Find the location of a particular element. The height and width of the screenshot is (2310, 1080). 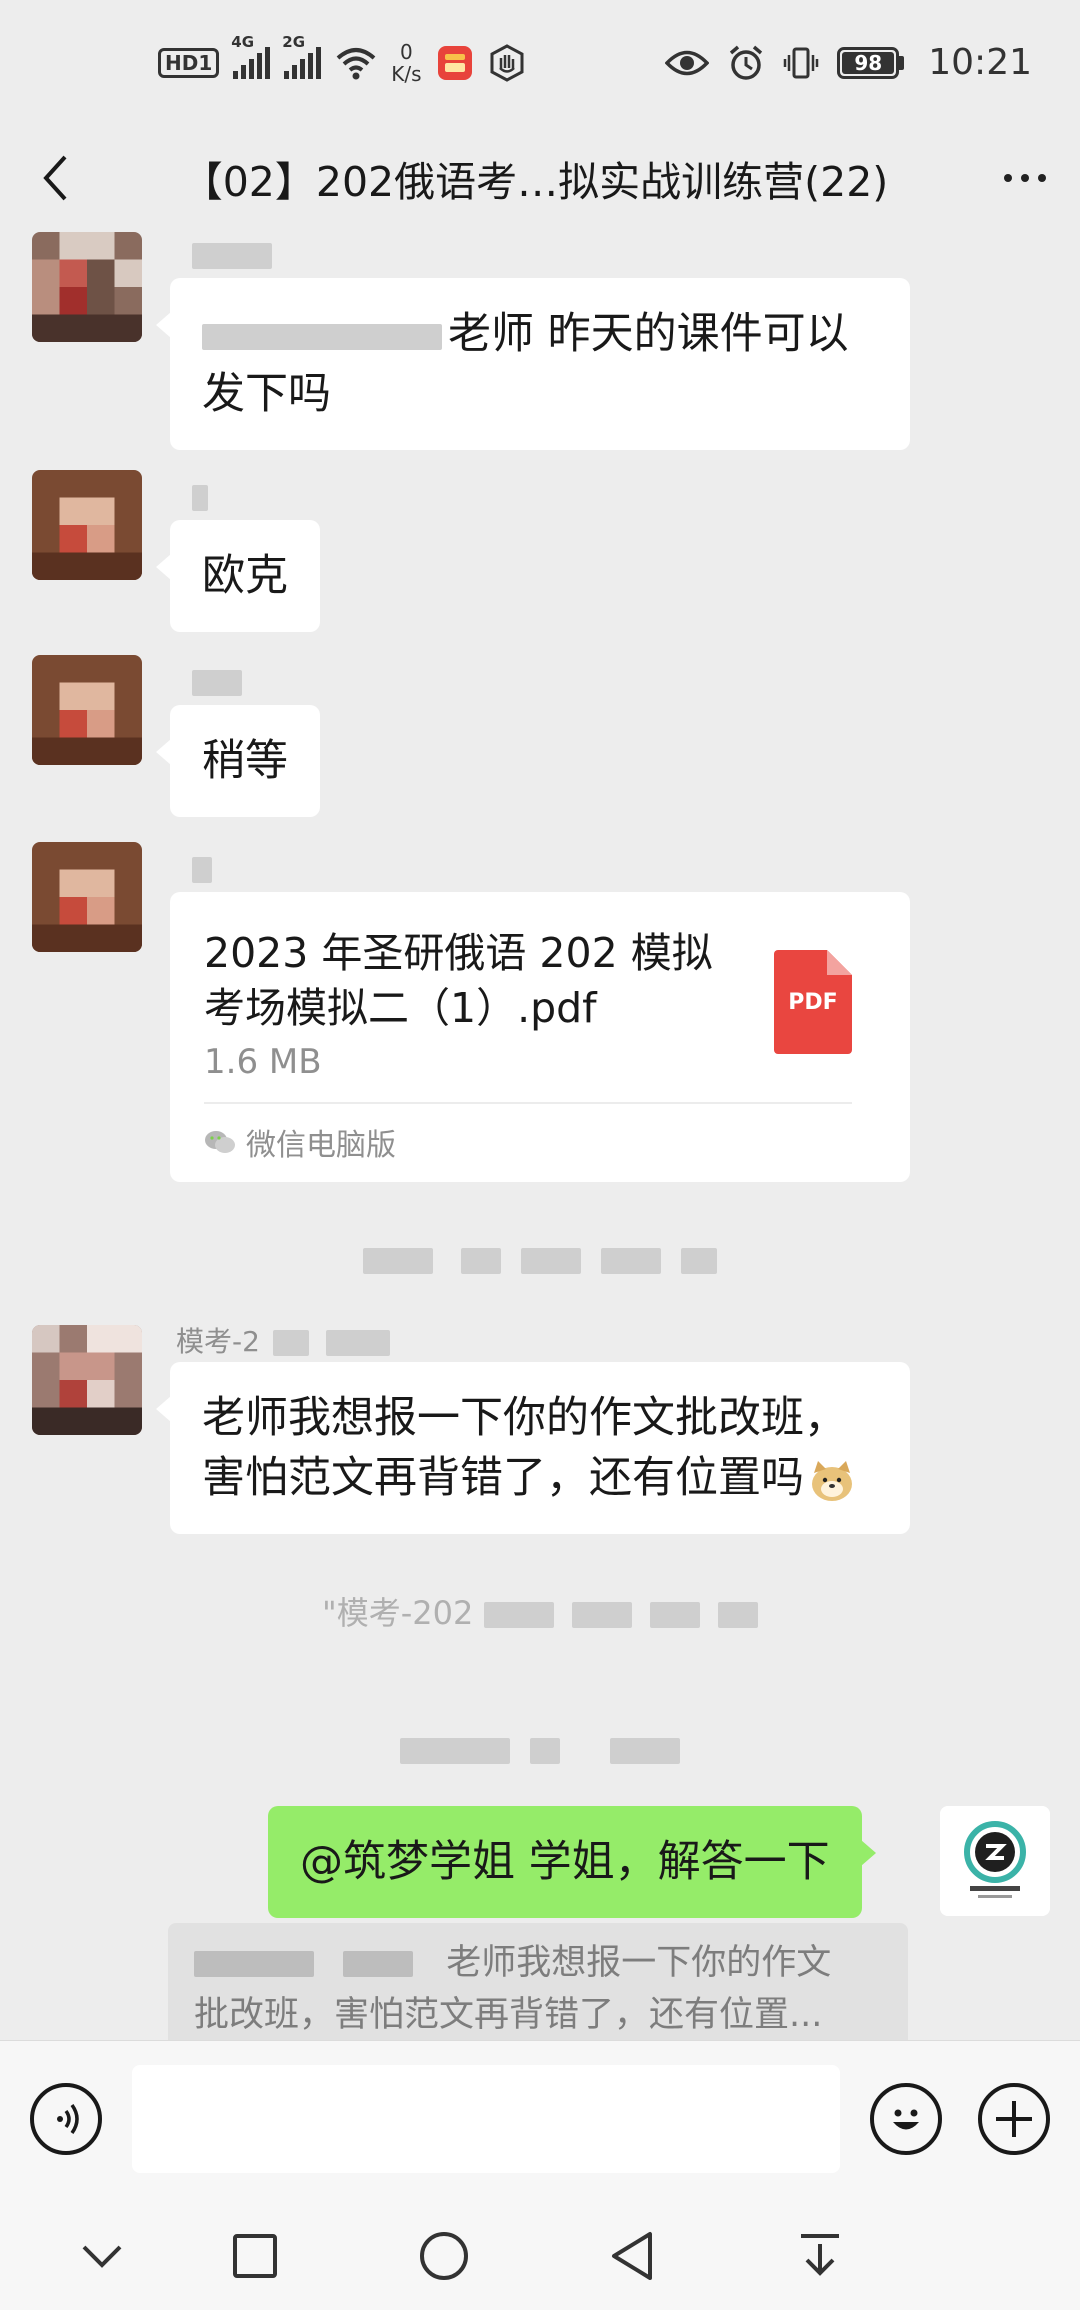

chevron-down-icon is located at coordinates (102, 2256).